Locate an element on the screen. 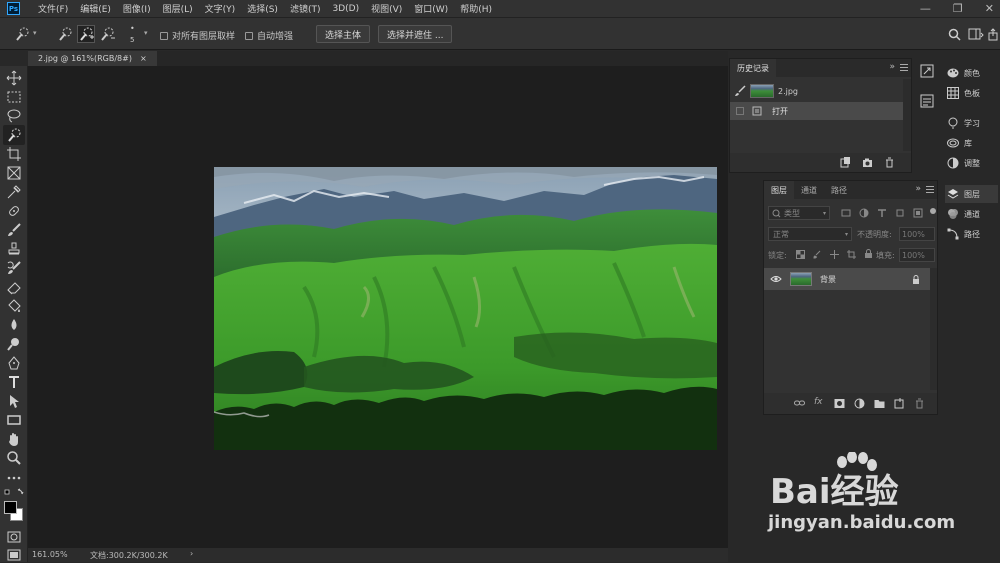  filter-type-icon is located at coordinates (882, 213).